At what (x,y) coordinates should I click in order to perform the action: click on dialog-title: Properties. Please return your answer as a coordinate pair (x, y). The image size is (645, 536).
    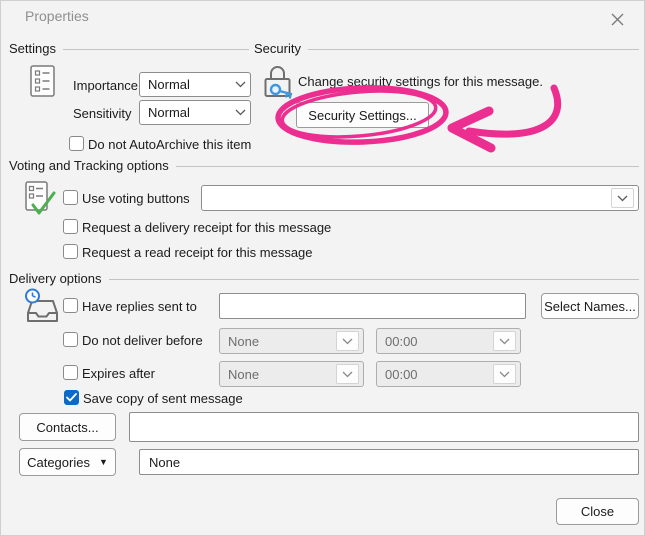
    Looking at the image, I should click on (57, 16).